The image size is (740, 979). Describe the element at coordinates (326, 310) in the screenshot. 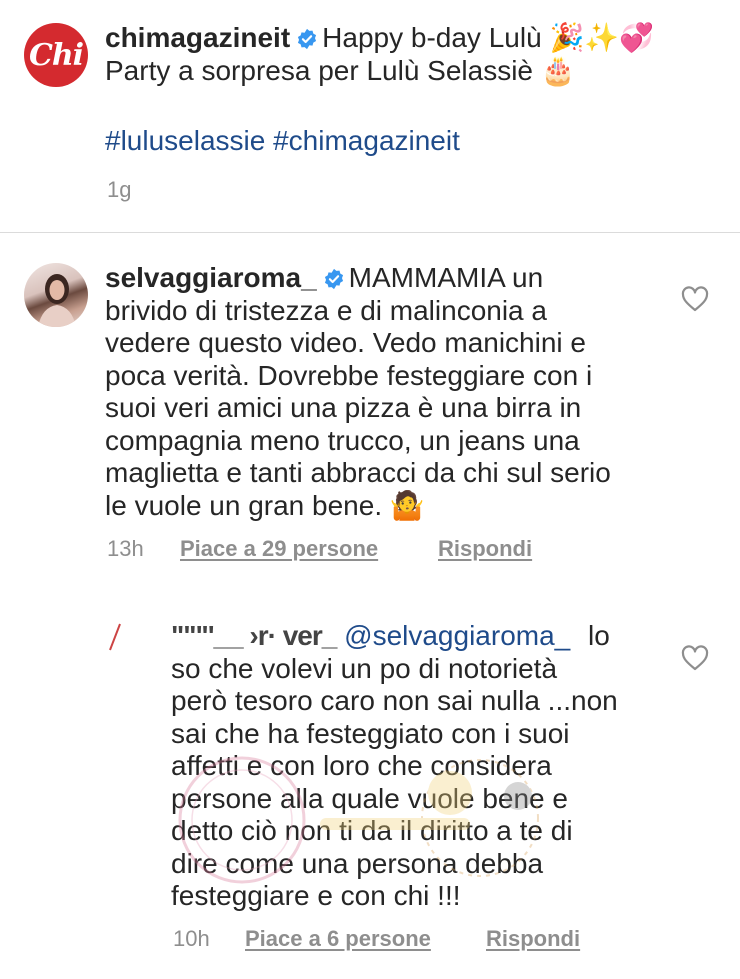

I see `comment-text-line: brivido di tristezza e di malinconia a` at that location.